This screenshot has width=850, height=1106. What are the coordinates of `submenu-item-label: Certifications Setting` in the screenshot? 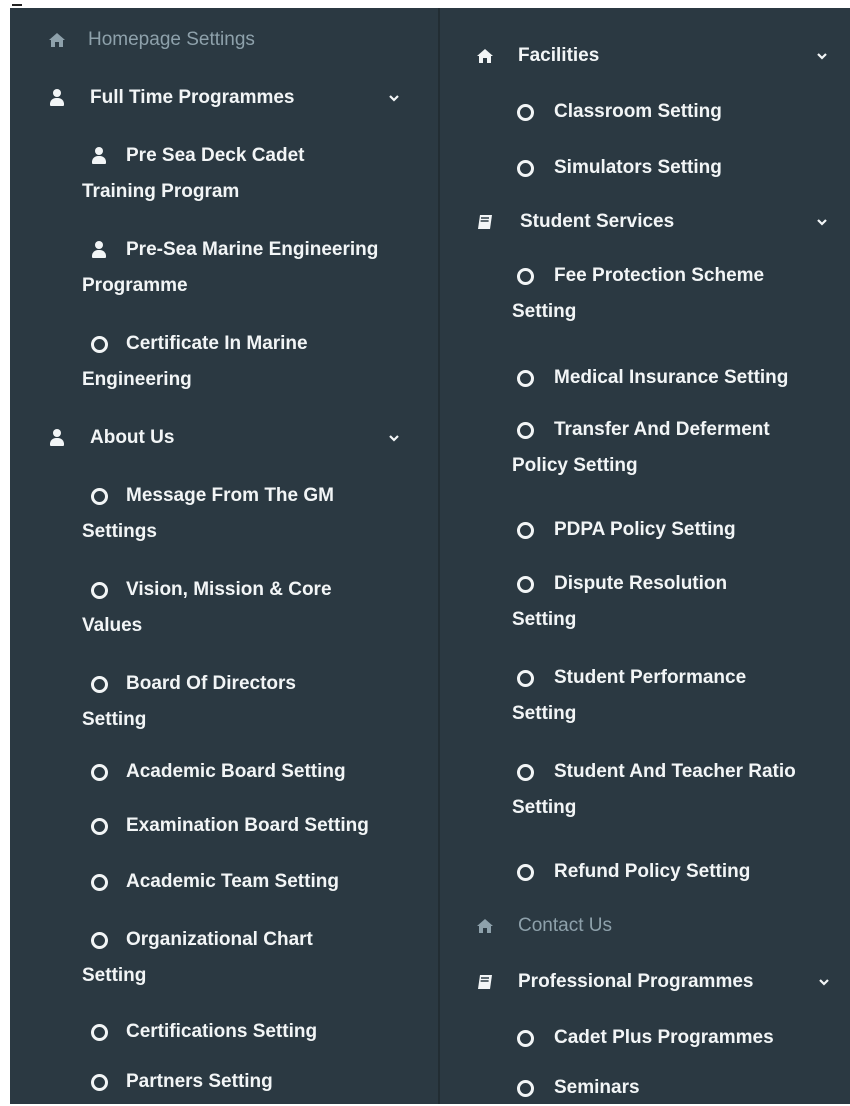 It's located at (222, 1031).